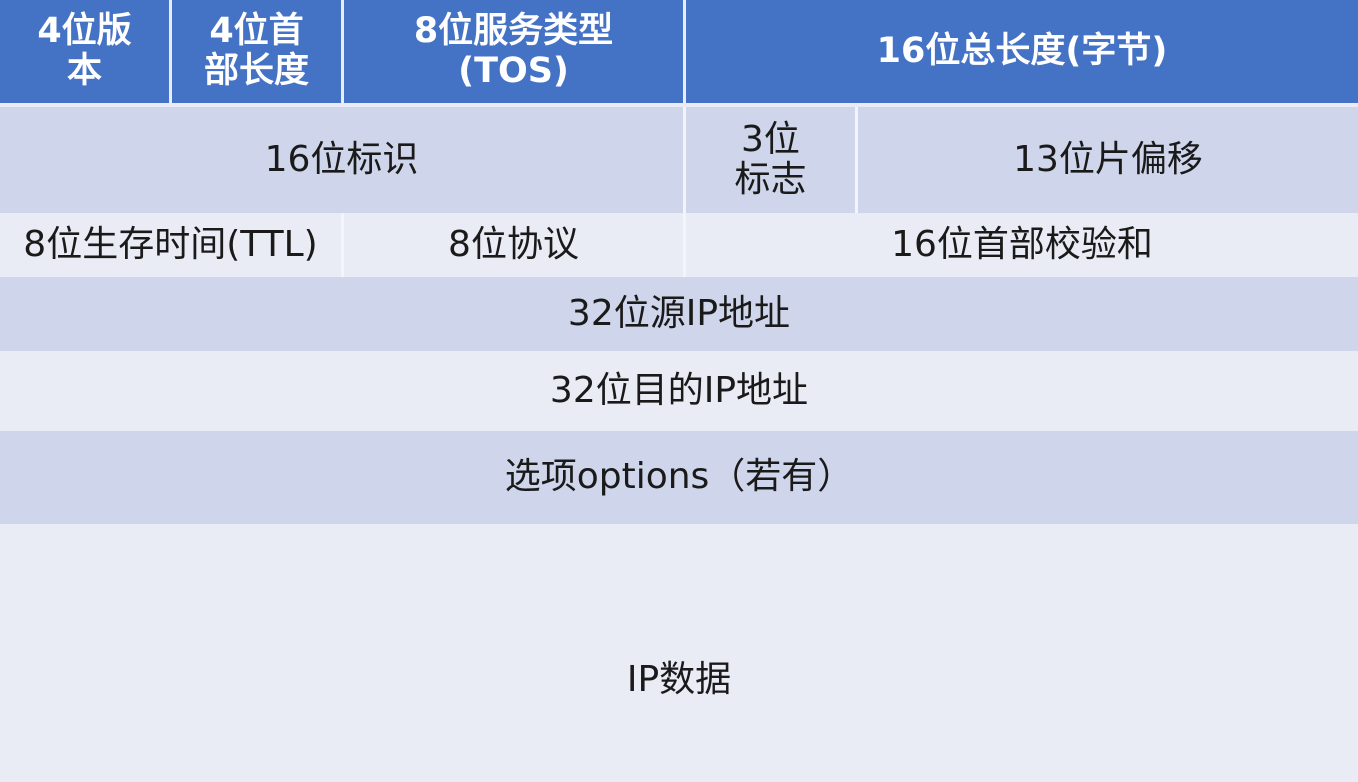 This screenshot has width=1358, height=782. I want to click on dest-ip-row: 32位目的IP地址, so click(679, 391).